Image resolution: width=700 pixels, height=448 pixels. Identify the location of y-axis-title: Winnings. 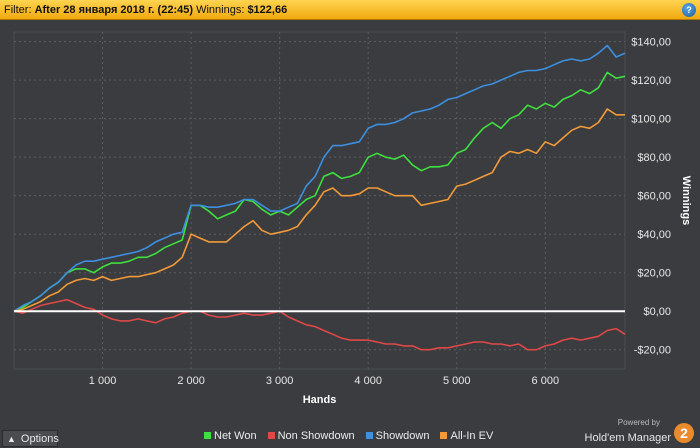
(686, 200).